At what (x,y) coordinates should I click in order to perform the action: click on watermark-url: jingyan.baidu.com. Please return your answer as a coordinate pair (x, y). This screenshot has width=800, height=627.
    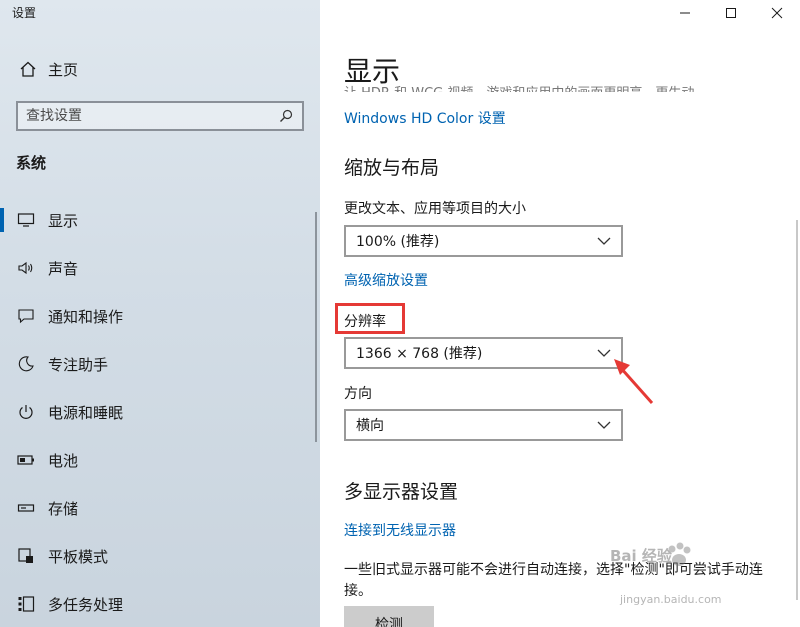
    Looking at the image, I should click on (671, 599).